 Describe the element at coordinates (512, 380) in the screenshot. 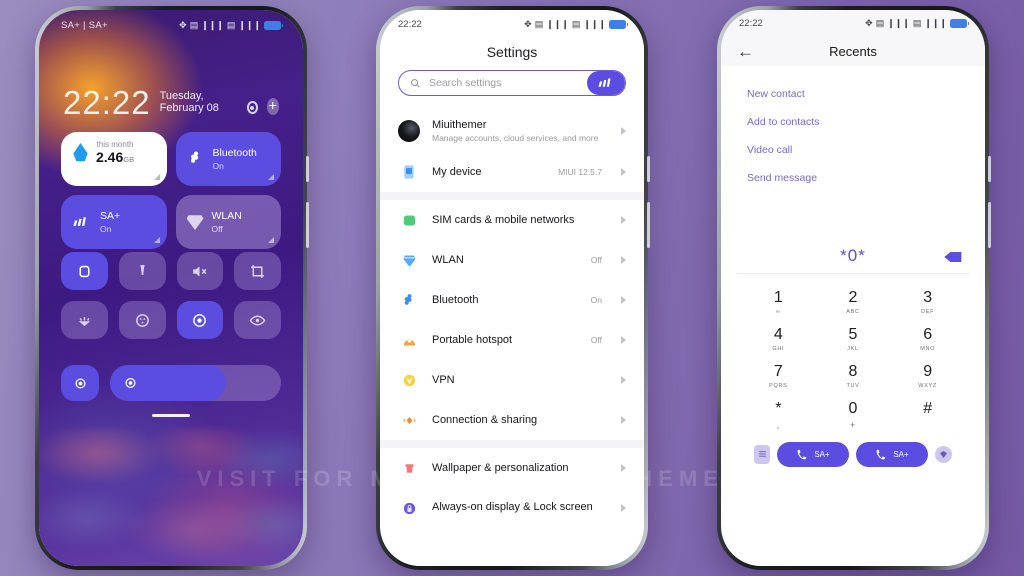

I see `settings-row-vpn: VPN` at that location.